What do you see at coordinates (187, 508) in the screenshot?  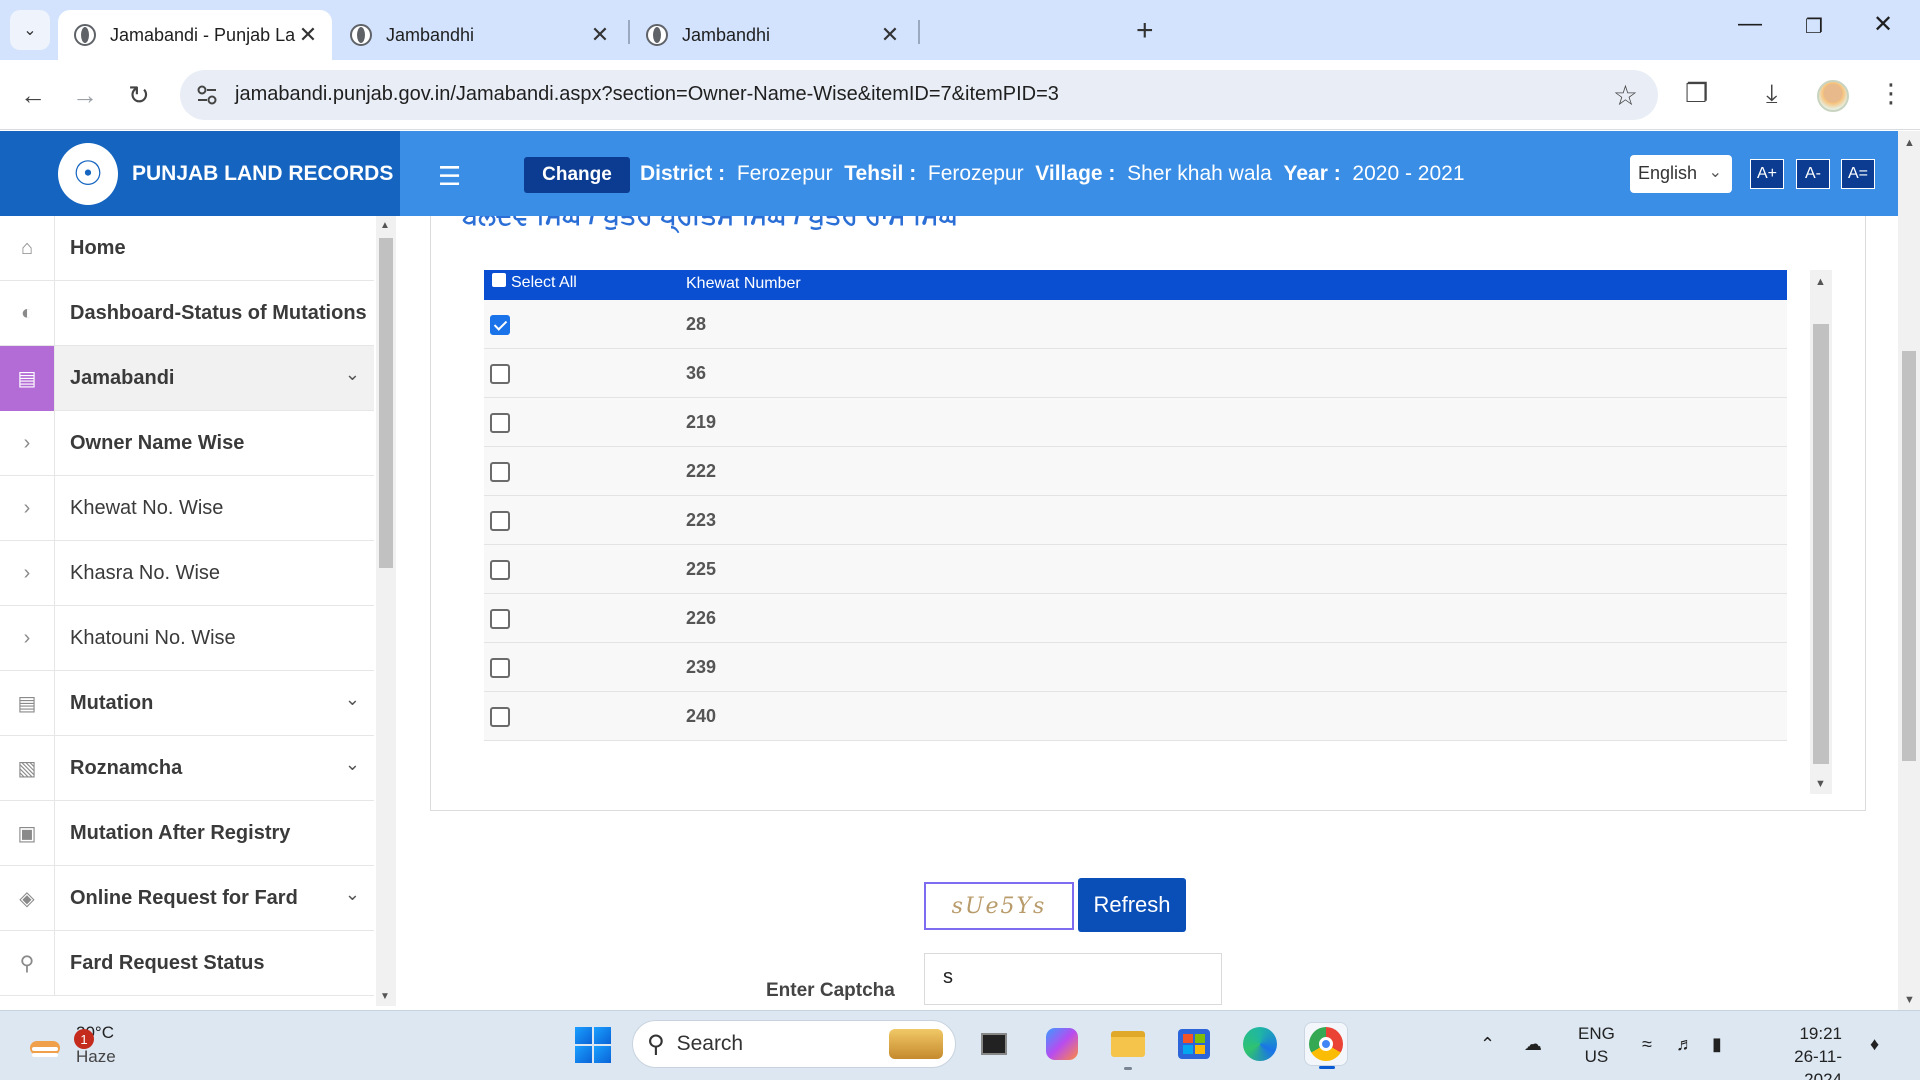 I see `sidebar-item-khewat-no-wise: › Khewat No. Wise` at bounding box center [187, 508].